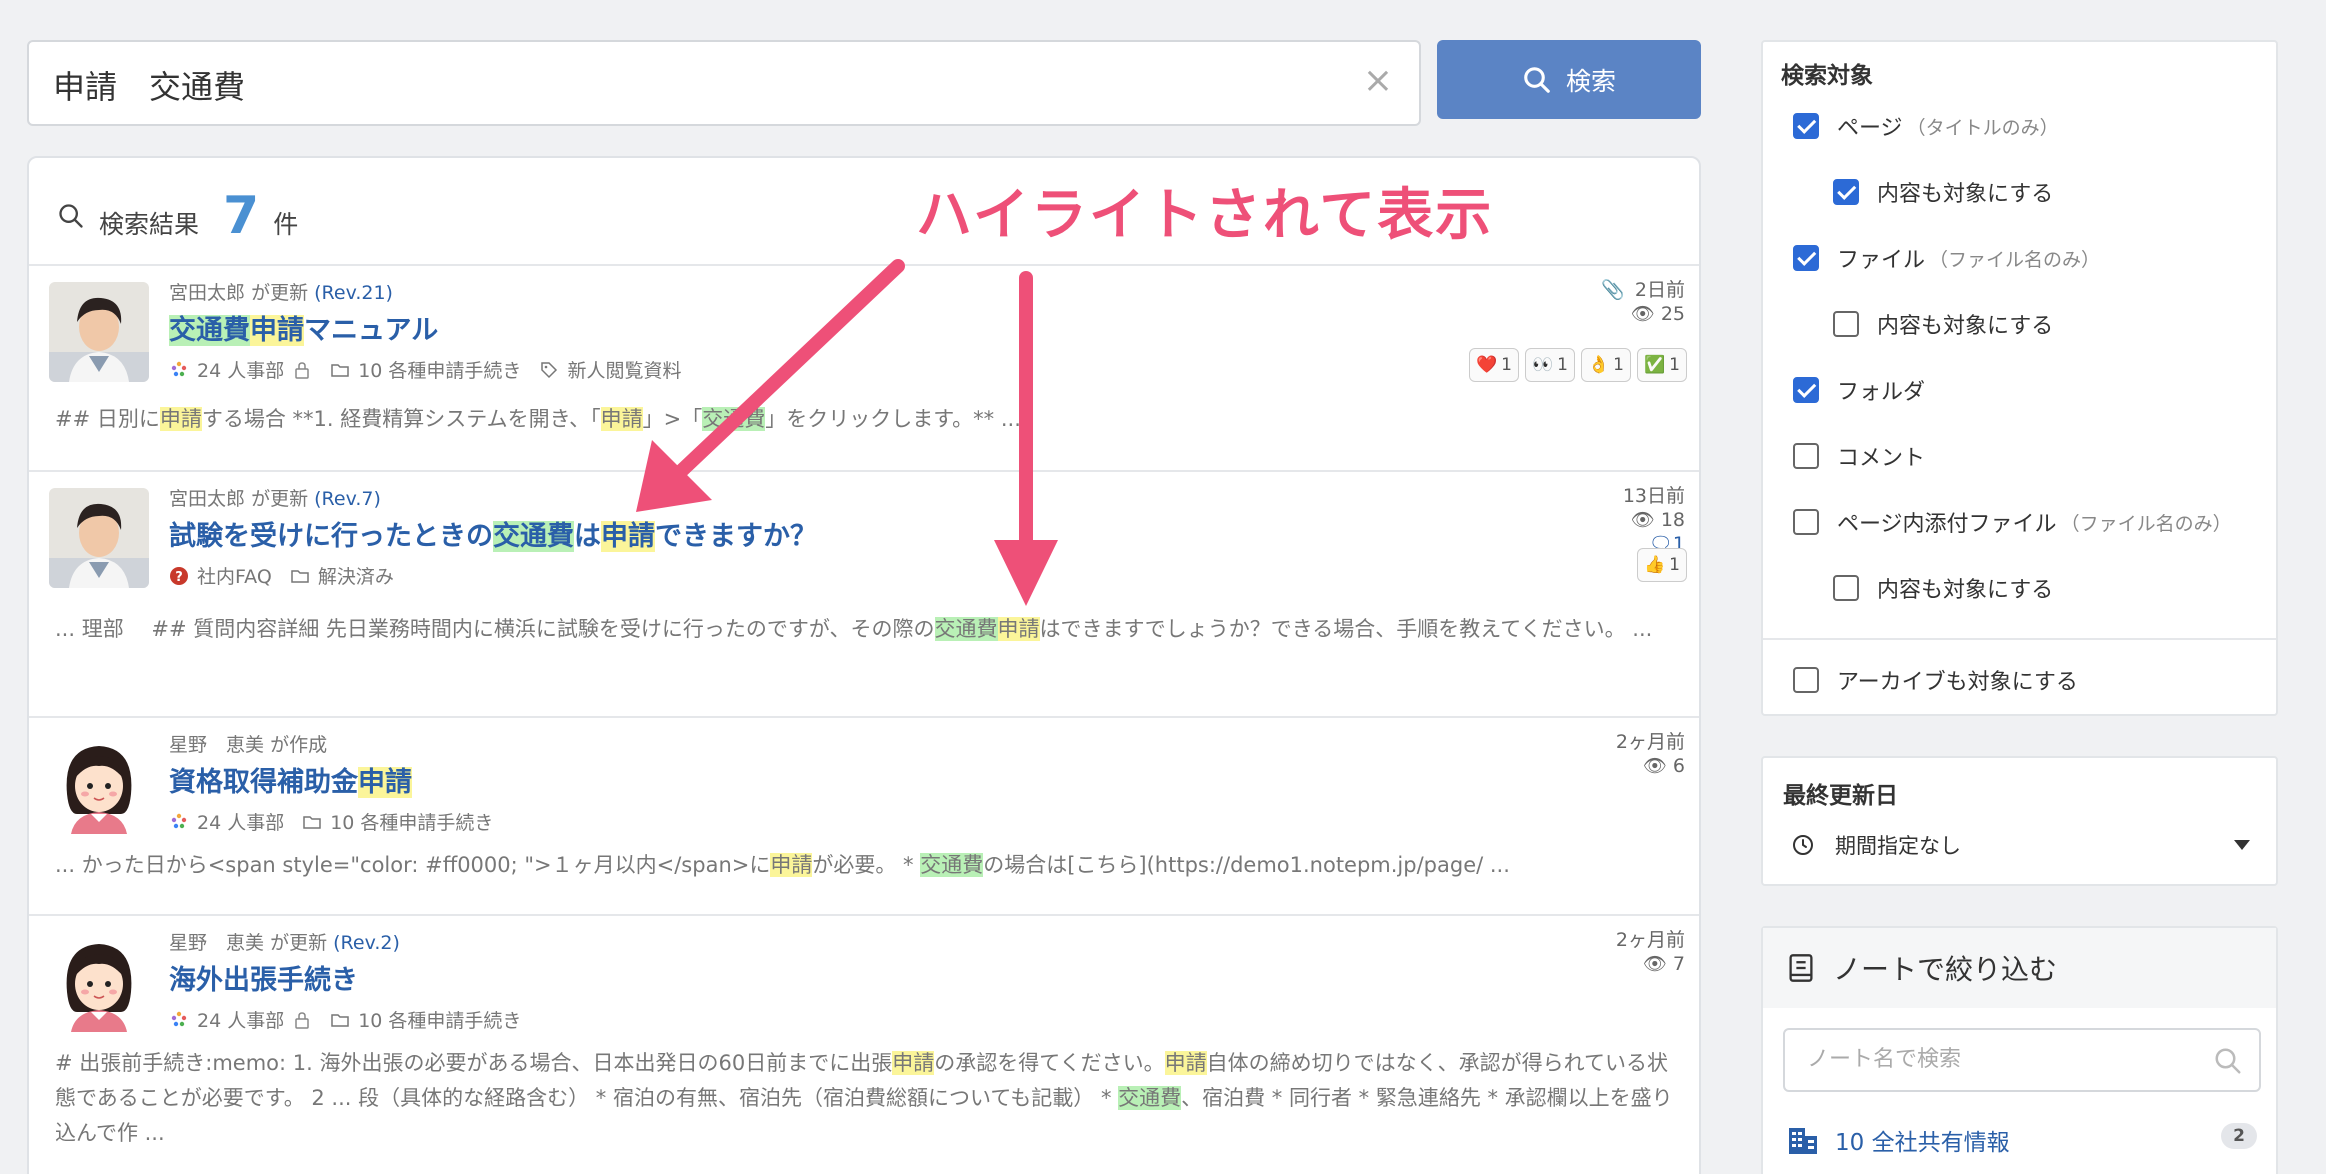 The image size is (2326, 1174). What do you see at coordinates (1935, 680) in the screenshot?
I see `archive-checkbox: アーカイブも対象にする` at bounding box center [1935, 680].